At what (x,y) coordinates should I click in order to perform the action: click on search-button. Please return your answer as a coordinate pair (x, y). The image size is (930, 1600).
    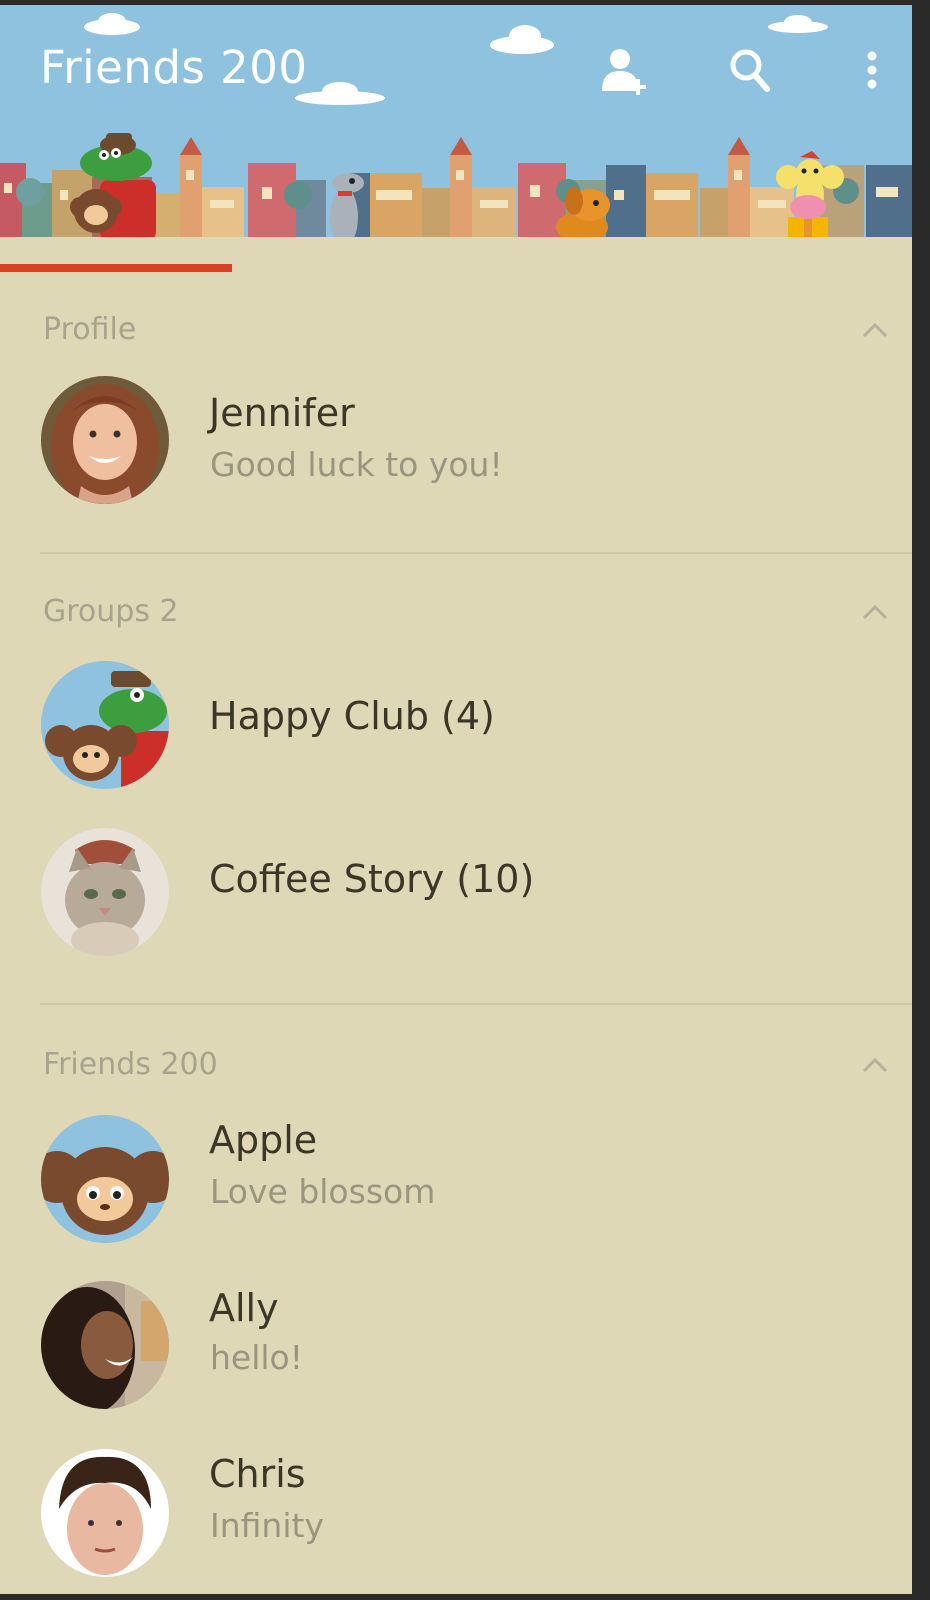
    Looking at the image, I should click on (750, 71).